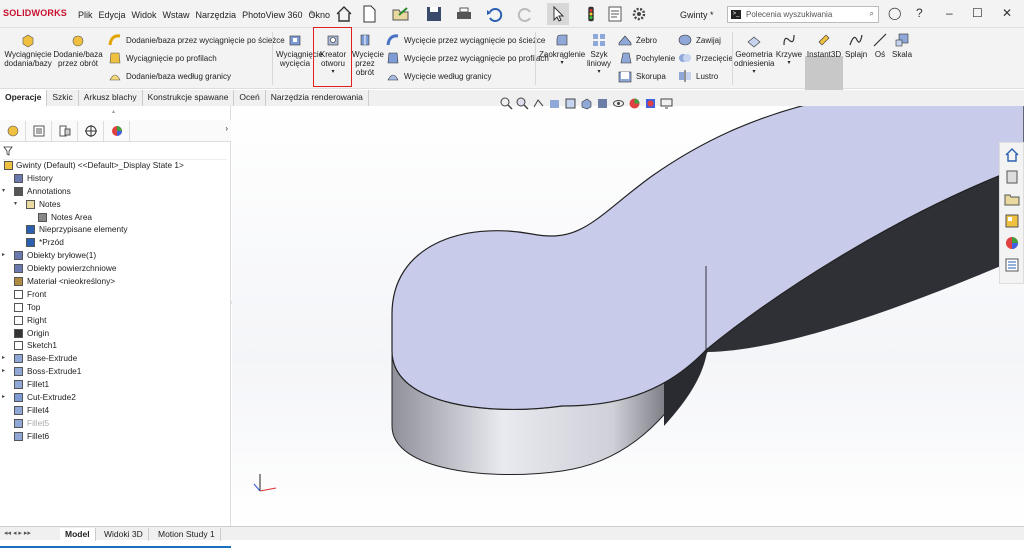  I want to click on apply-scene-icon, so click(650, 103).